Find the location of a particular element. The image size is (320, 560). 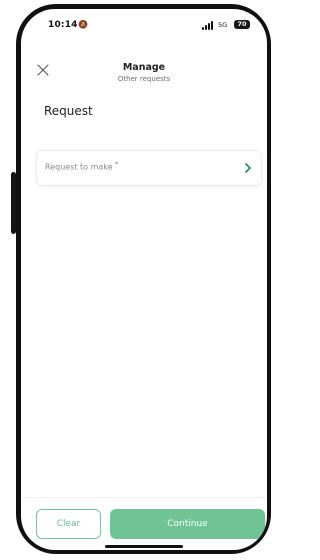

request-field-label: Request to make * is located at coordinates (81, 166).